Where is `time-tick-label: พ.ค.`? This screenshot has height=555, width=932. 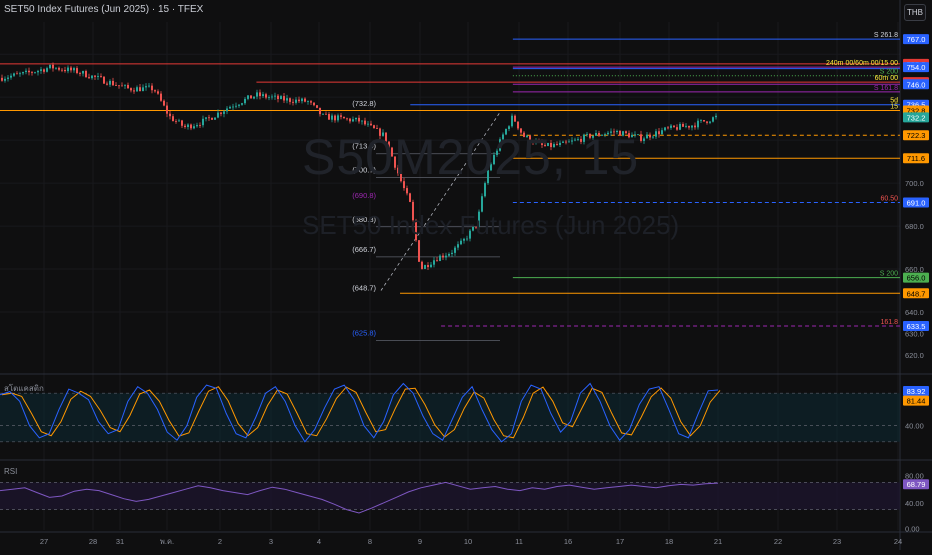 time-tick-label: พ.ค. is located at coordinates (167, 541).